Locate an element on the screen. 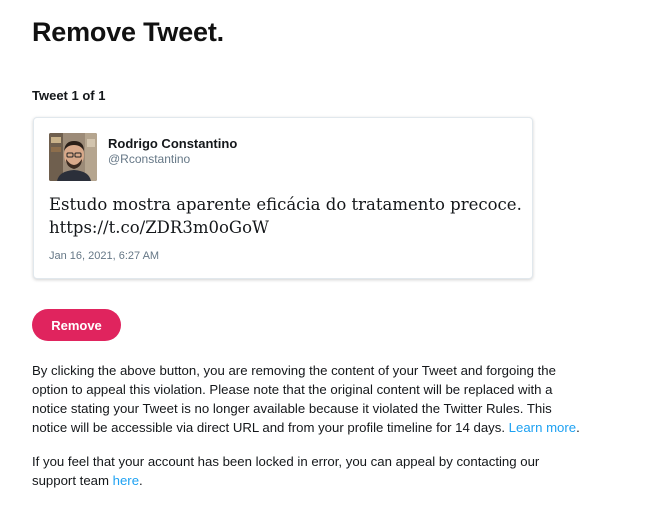  avatar-image is located at coordinates (73, 157).